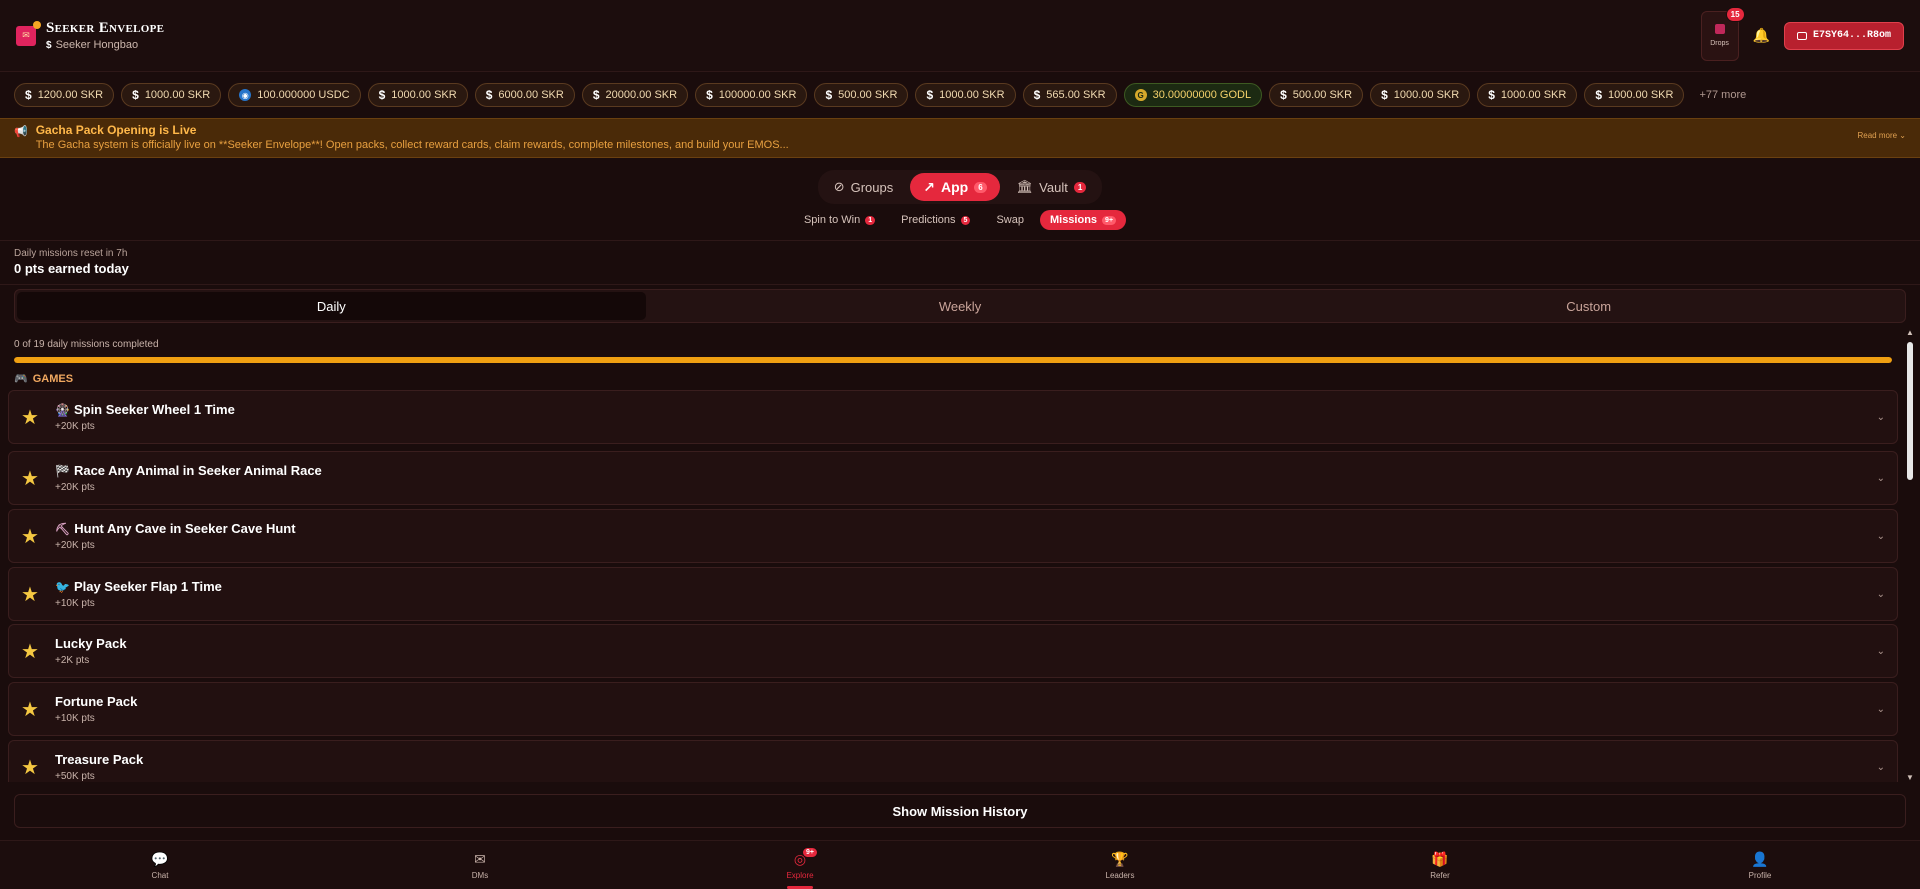 The height and width of the screenshot is (889, 1920). What do you see at coordinates (1052, 187) in the screenshot?
I see `tab-vault: 🏛 Vault 1` at bounding box center [1052, 187].